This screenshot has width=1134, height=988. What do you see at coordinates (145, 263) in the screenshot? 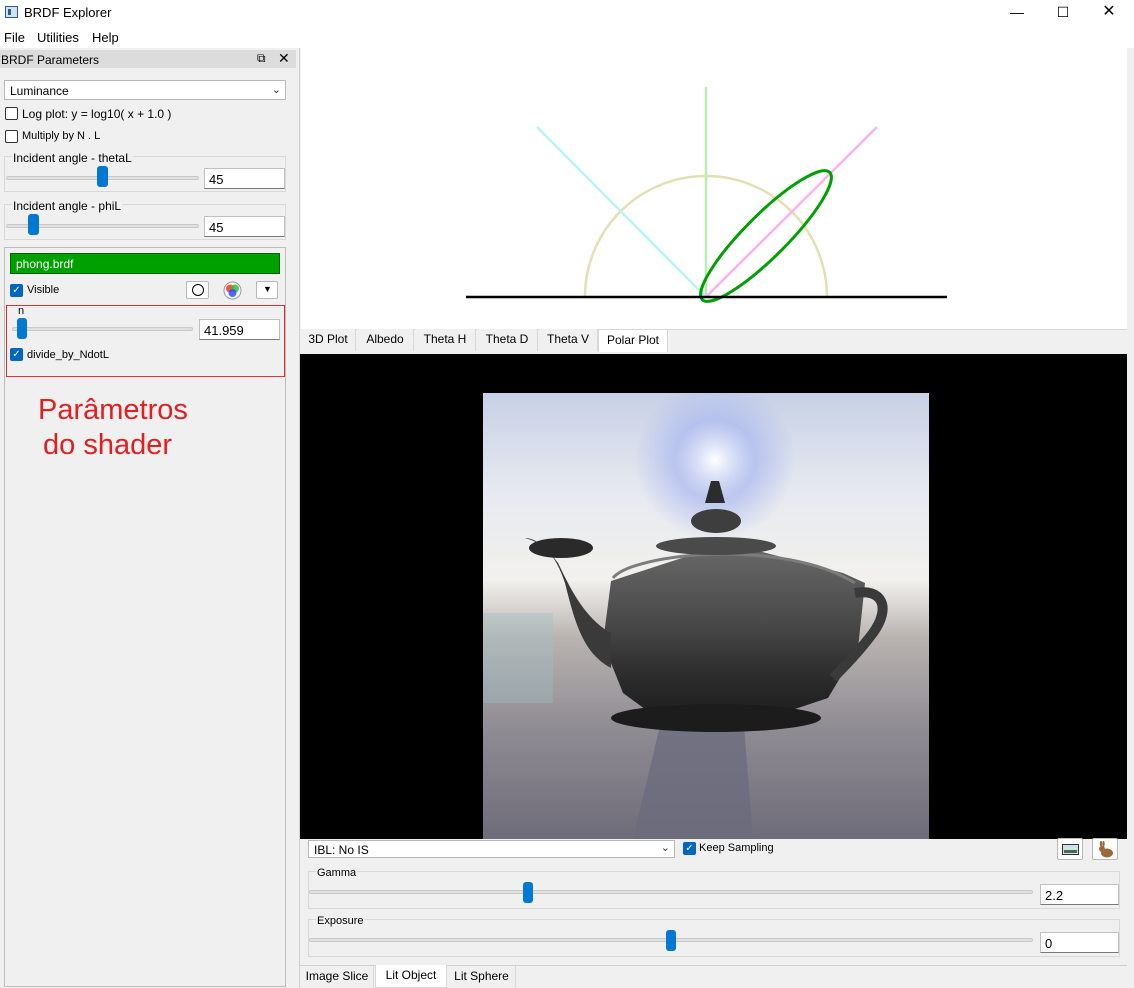
I see `brdf-name-bar: phong.brdf` at bounding box center [145, 263].